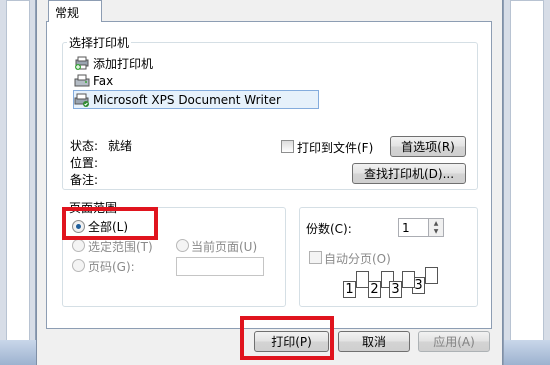  I want to click on background-window-left, so click(18, 182).